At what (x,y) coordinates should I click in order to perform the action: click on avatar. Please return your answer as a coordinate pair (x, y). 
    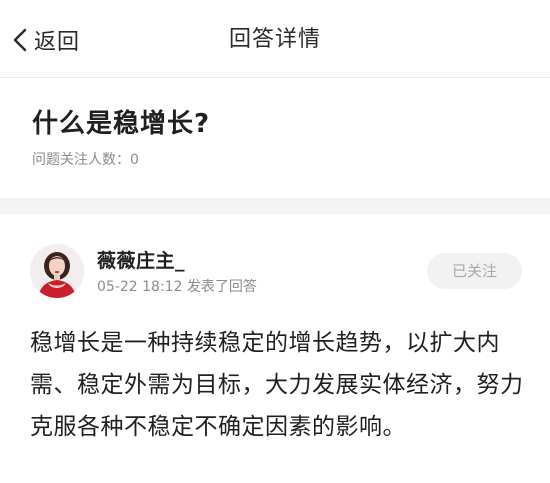
    Looking at the image, I should click on (57, 271).